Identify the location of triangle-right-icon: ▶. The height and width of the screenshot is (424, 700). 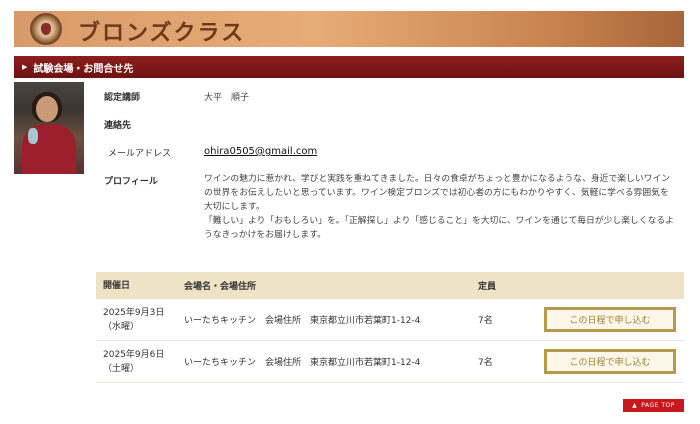
(25, 67).